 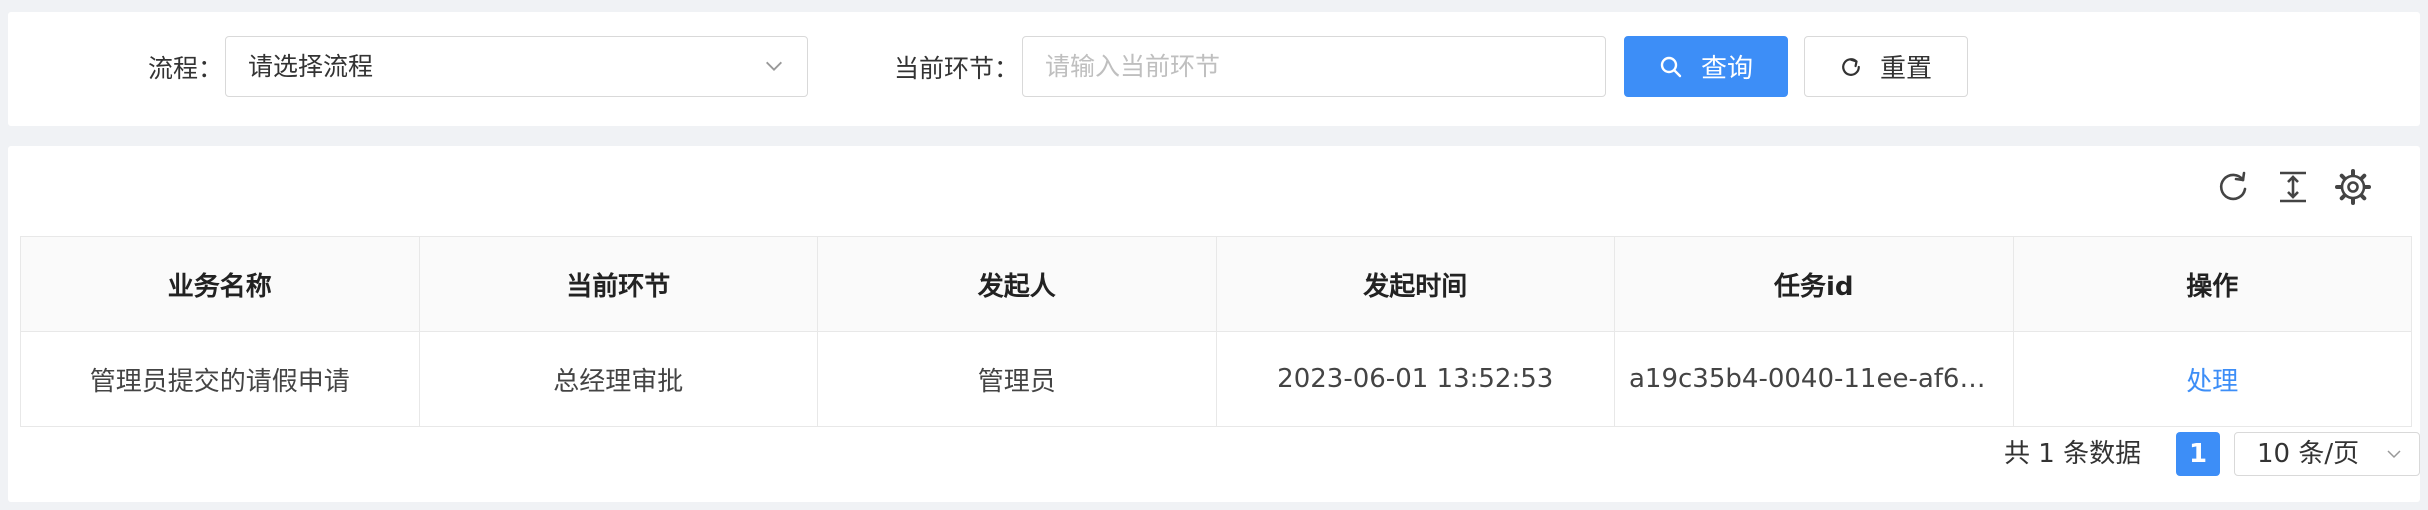 I want to click on col-current-node: 当前环节, so click(x=618, y=284).